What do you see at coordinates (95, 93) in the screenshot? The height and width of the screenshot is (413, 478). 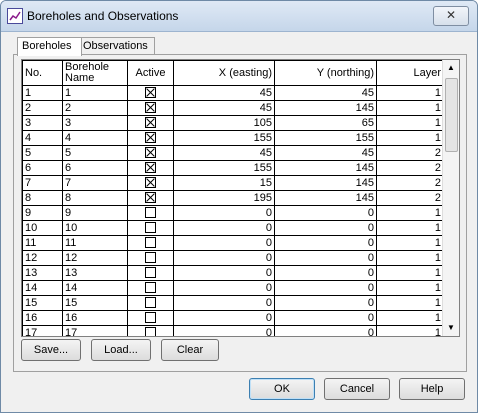 I see `cell-borehole-name: 1` at bounding box center [95, 93].